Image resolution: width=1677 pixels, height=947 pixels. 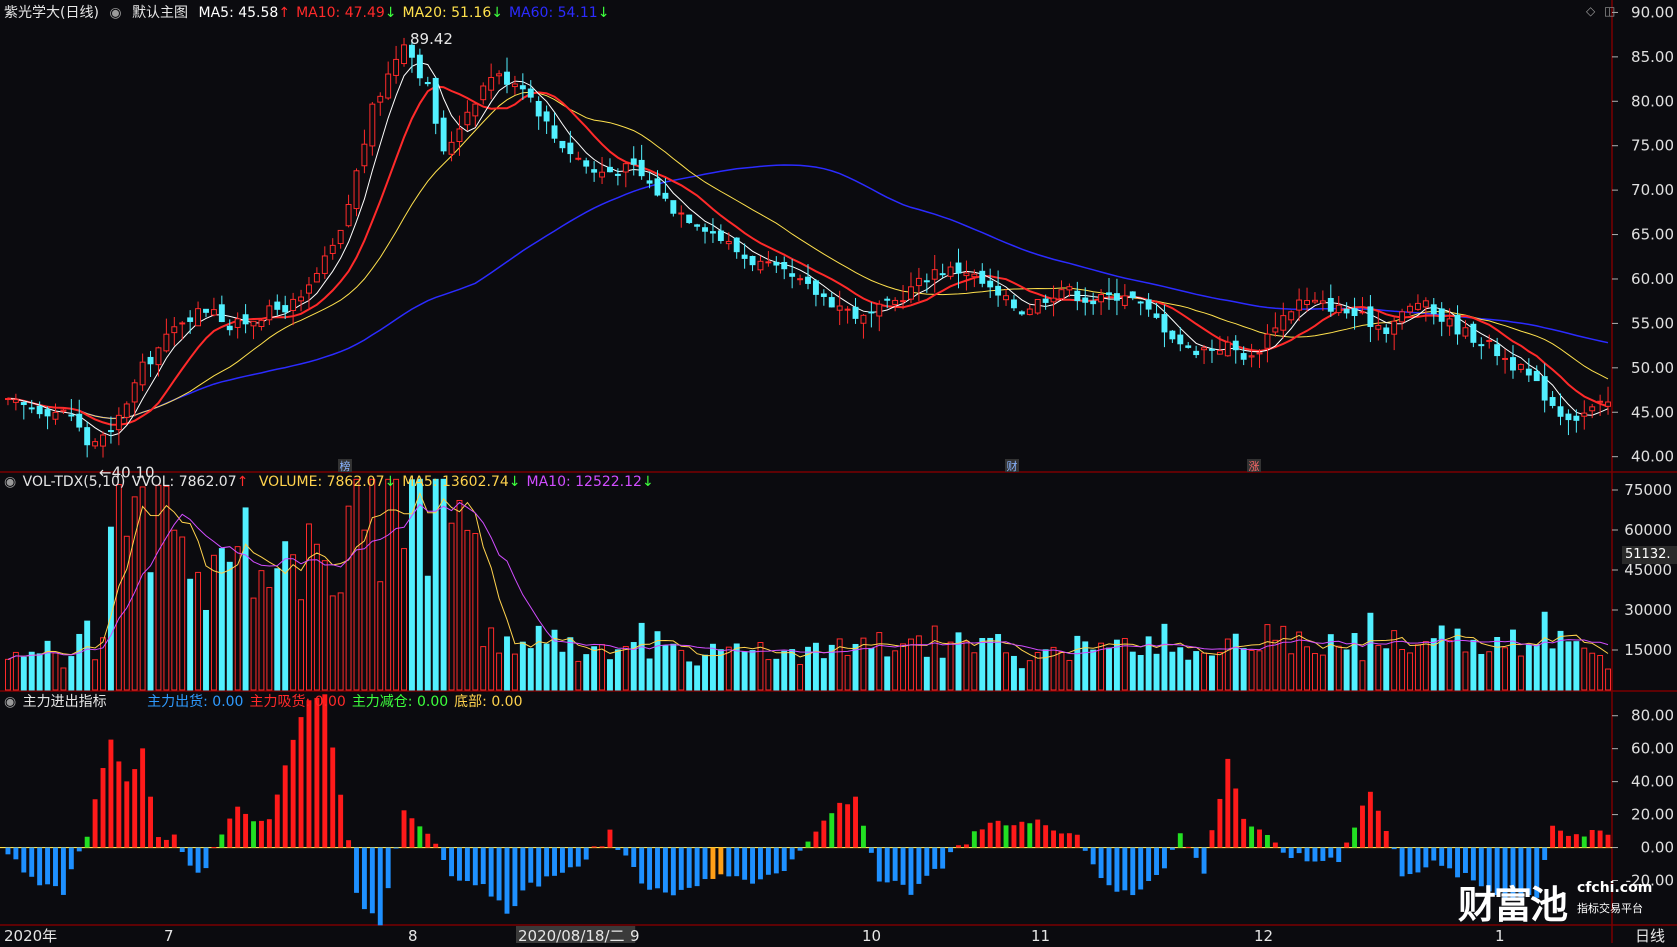 I want to click on ma-legend-item-arrow-0: ↑, so click(x=284, y=13).